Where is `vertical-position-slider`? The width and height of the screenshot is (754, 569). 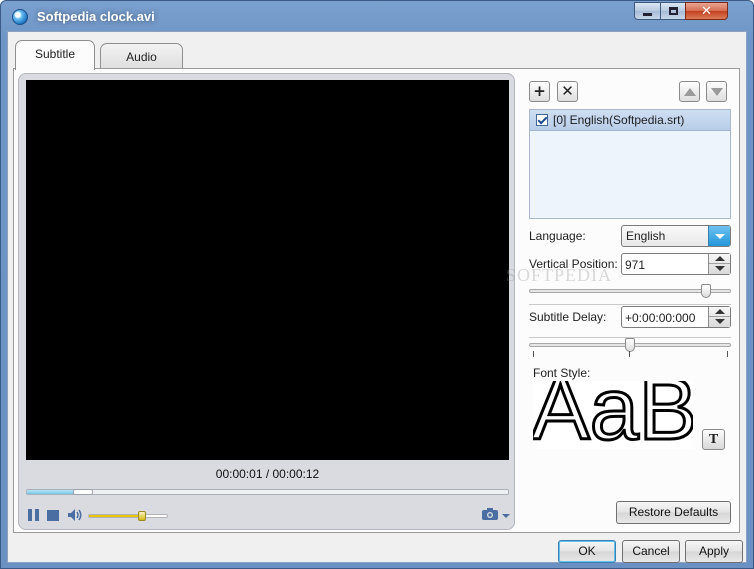 vertical-position-slider is located at coordinates (630, 291).